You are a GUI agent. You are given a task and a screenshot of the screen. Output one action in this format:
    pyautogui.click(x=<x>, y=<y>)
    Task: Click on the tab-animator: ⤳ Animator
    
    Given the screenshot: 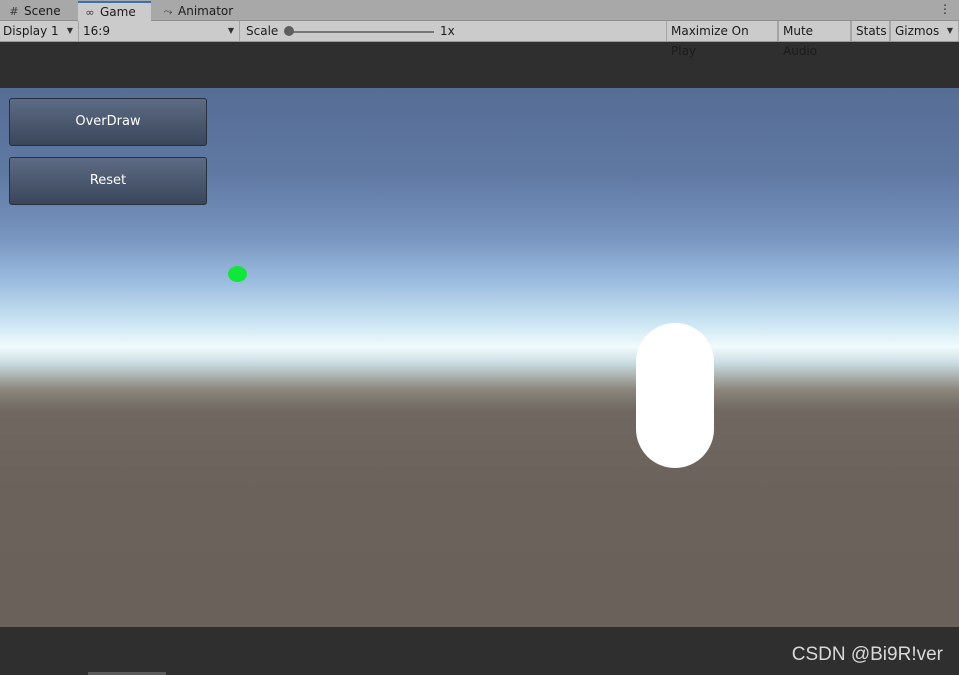 What is the action you would take?
    pyautogui.click(x=196, y=11)
    